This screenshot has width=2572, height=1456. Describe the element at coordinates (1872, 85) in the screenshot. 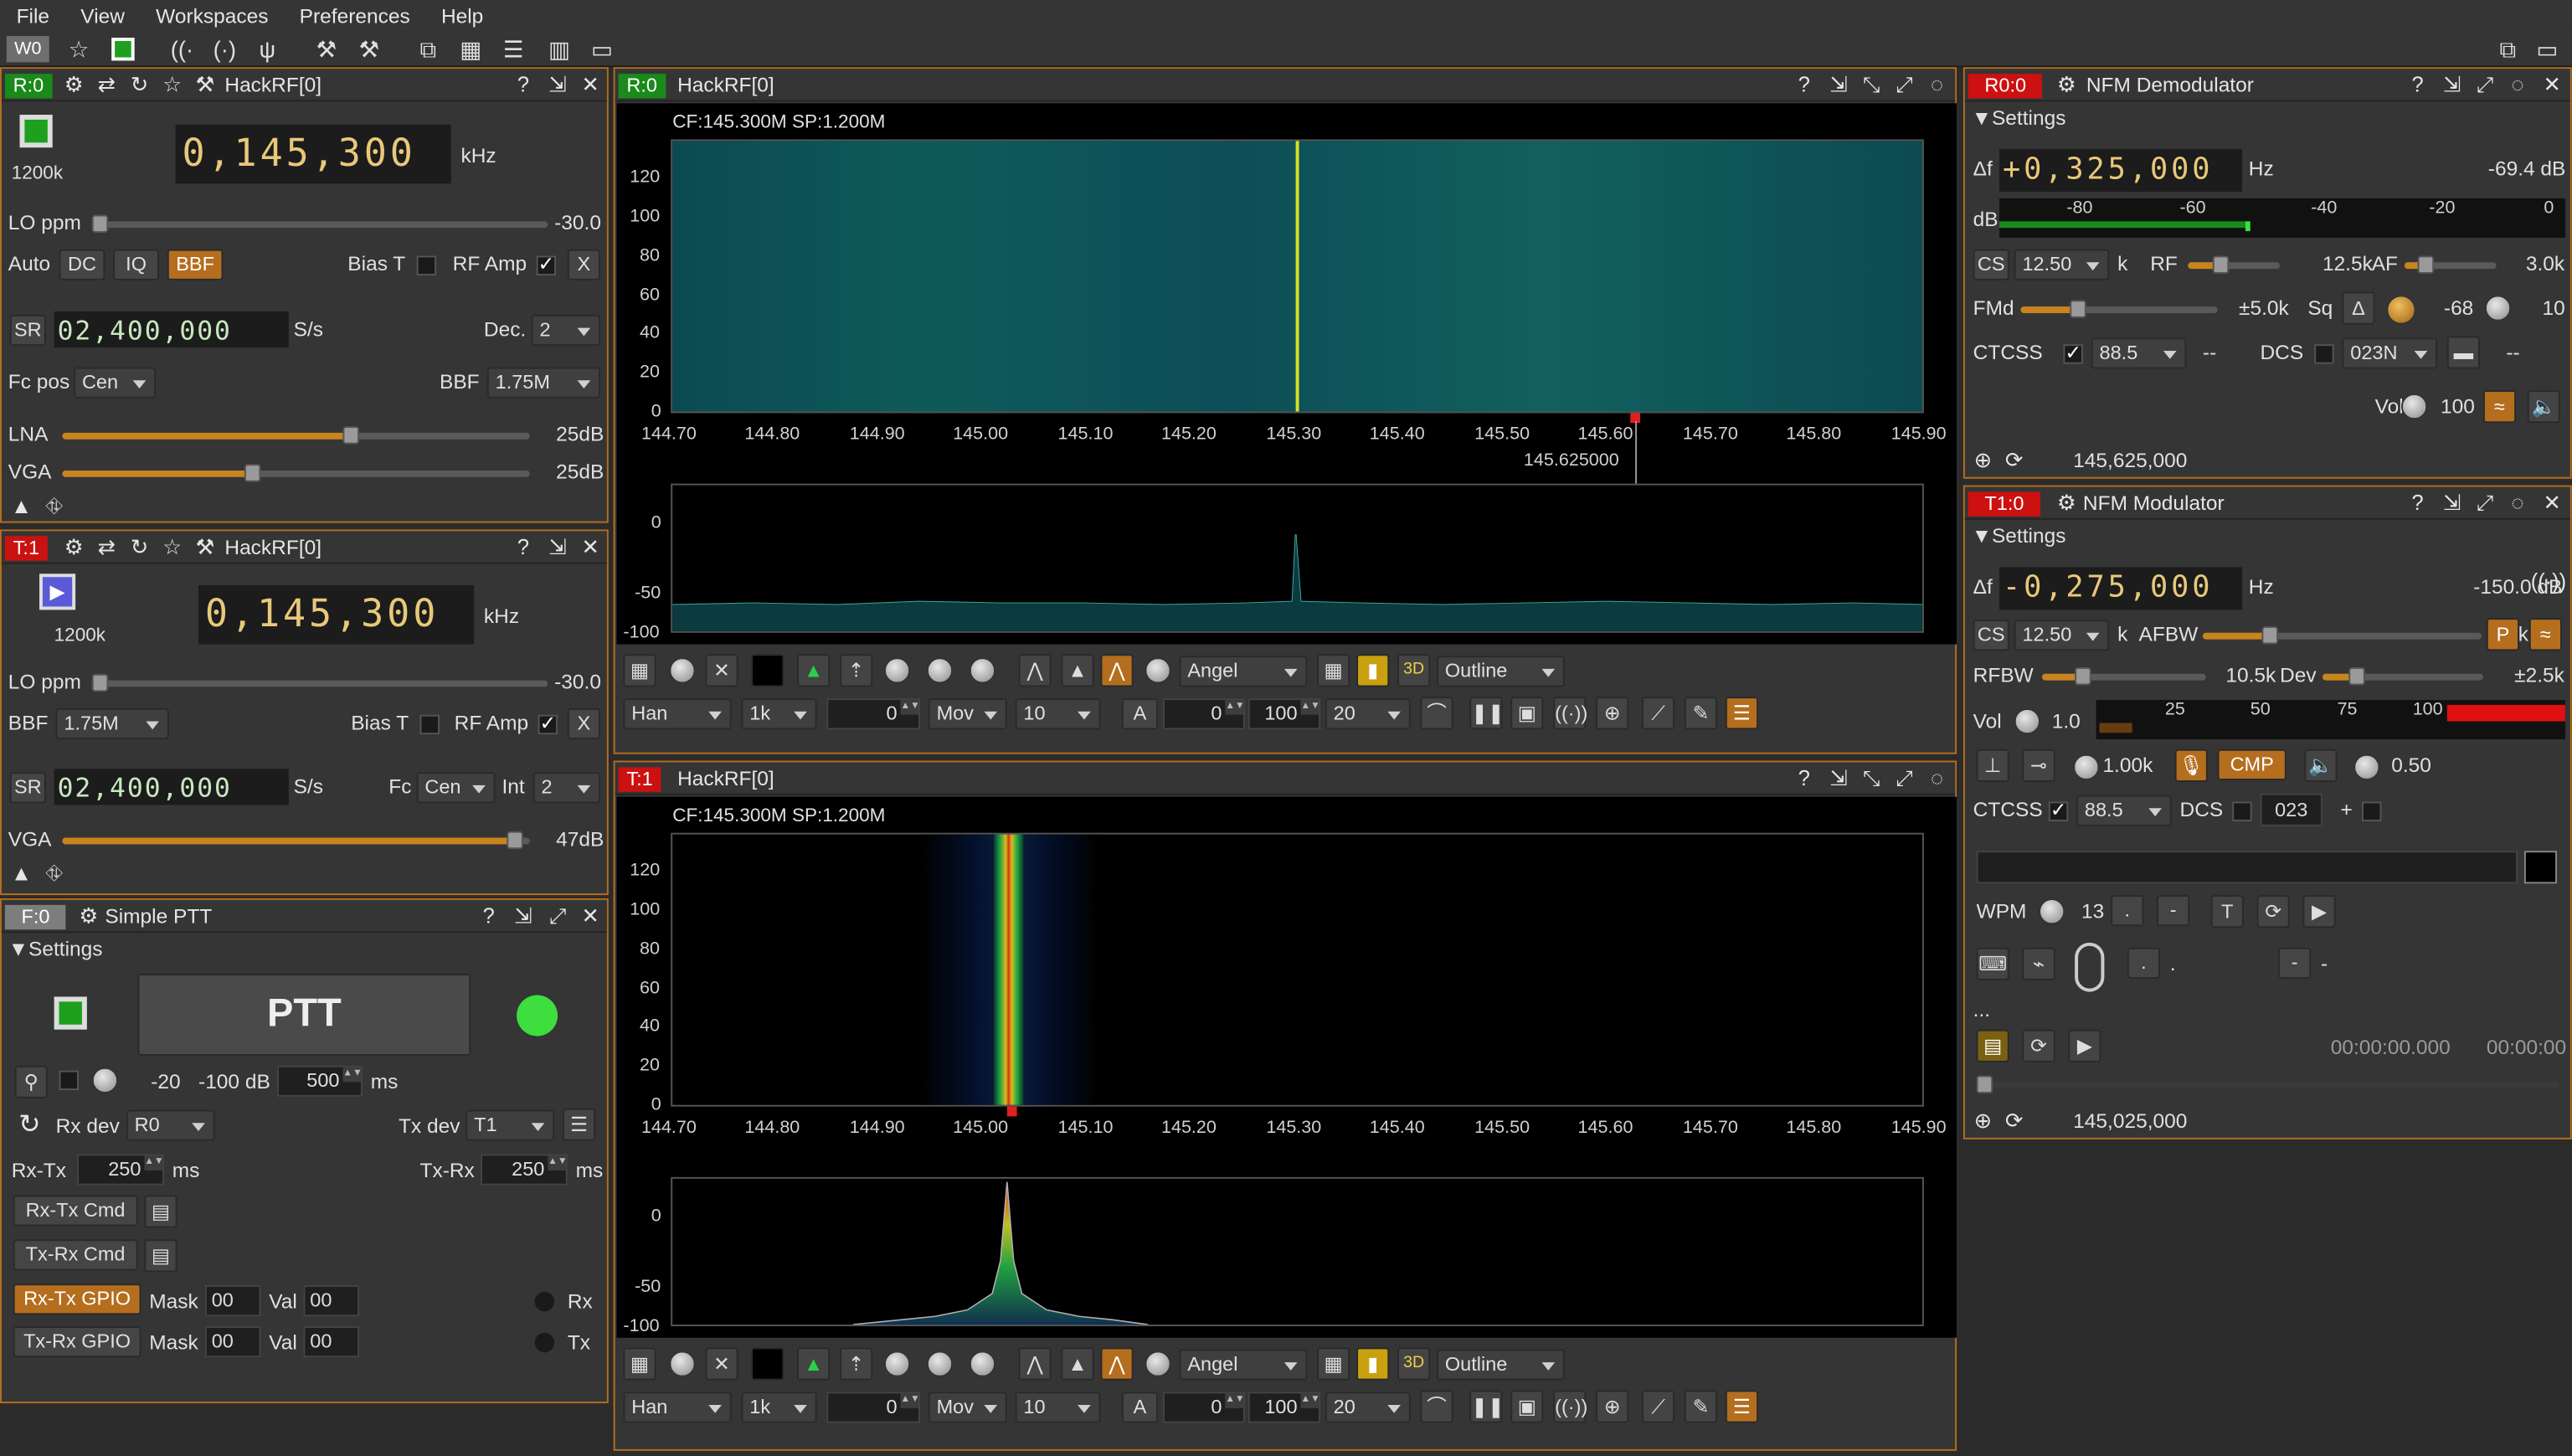

I see `shrink-icon: ⤡` at that location.